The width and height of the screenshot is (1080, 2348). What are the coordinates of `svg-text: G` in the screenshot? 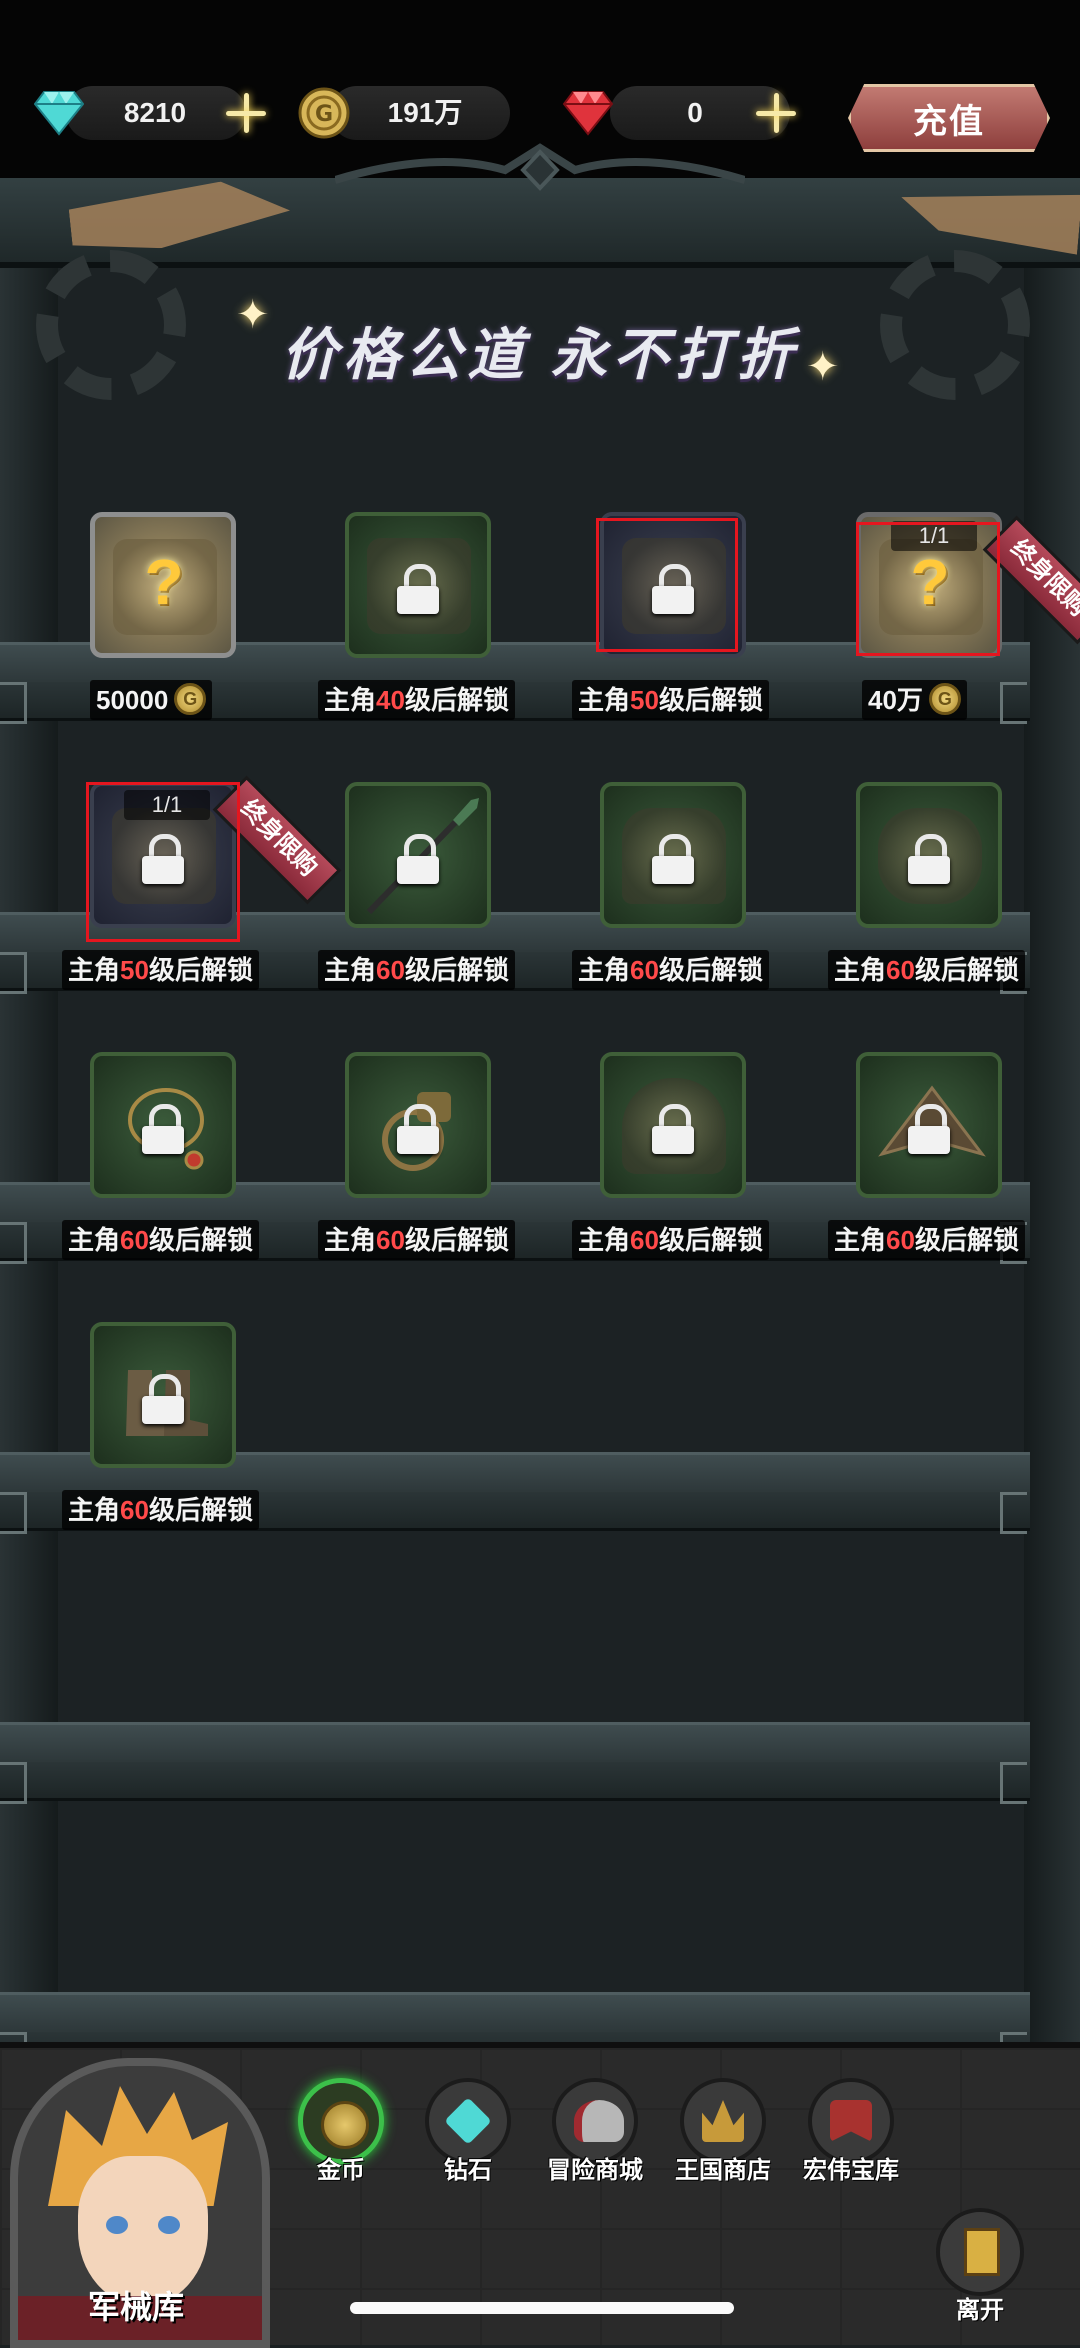 It's located at (324, 114).